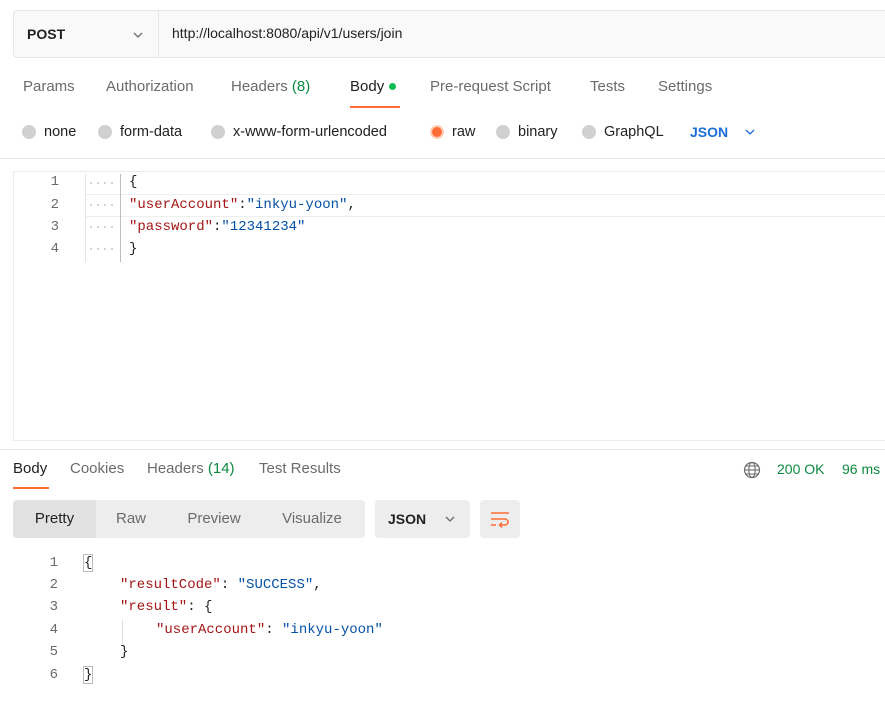 The height and width of the screenshot is (705, 885). What do you see at coordinates (60, 132) in the screenshot?
I see `radio-none-label: none` at bounding box center [60, 132].